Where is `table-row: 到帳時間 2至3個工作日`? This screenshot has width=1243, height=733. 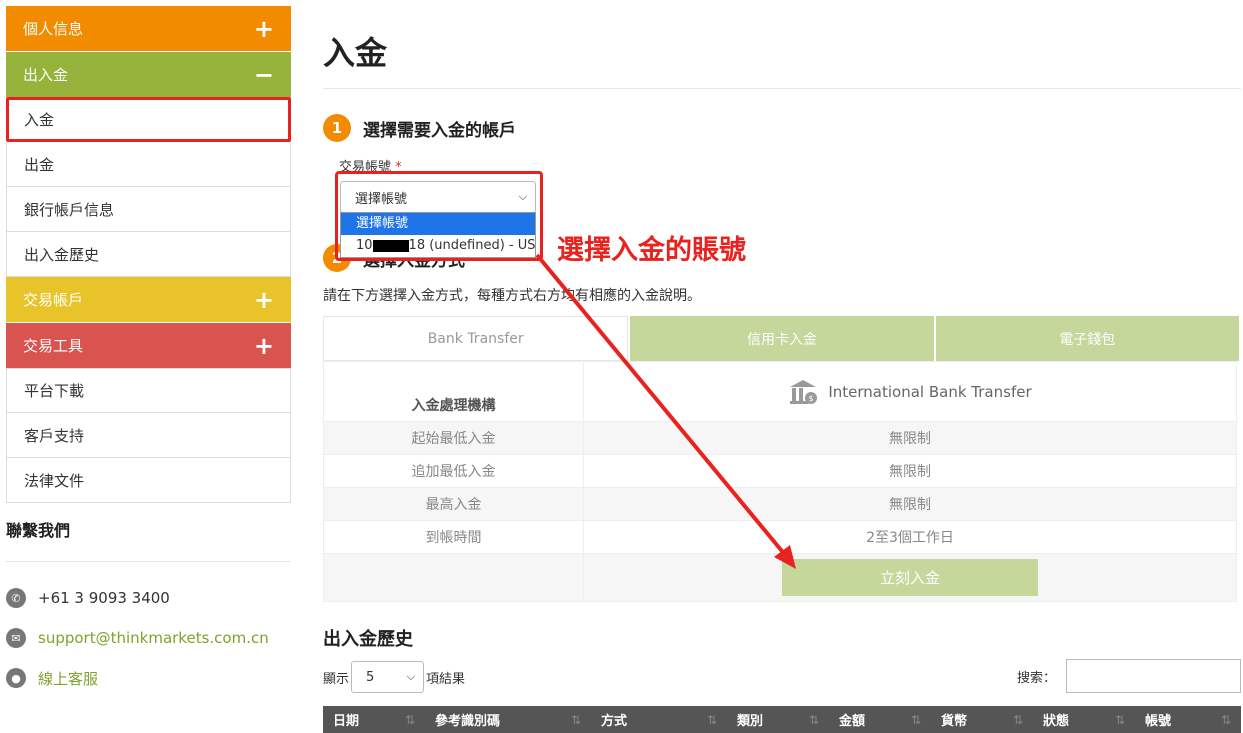
table-row: 到帳時間 2至3個工作日 is located at coordinates (780, 536).